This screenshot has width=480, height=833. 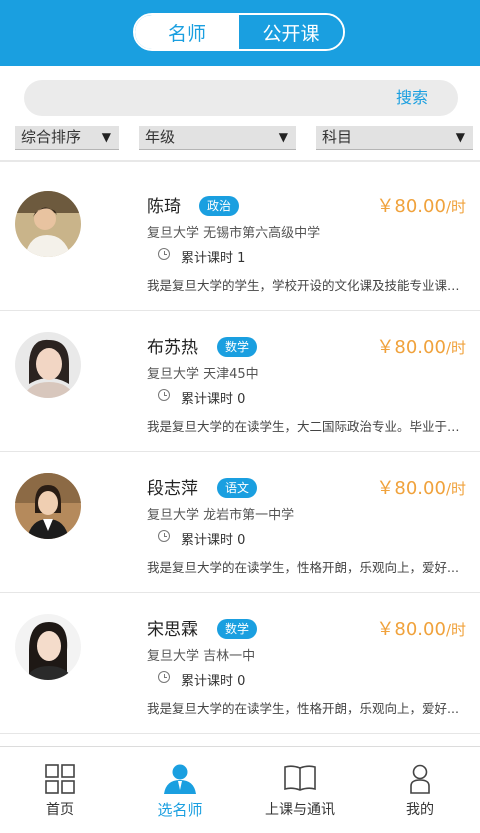 I want to click on tab-famous-teachers: 名师, so click(x=187, y=32).